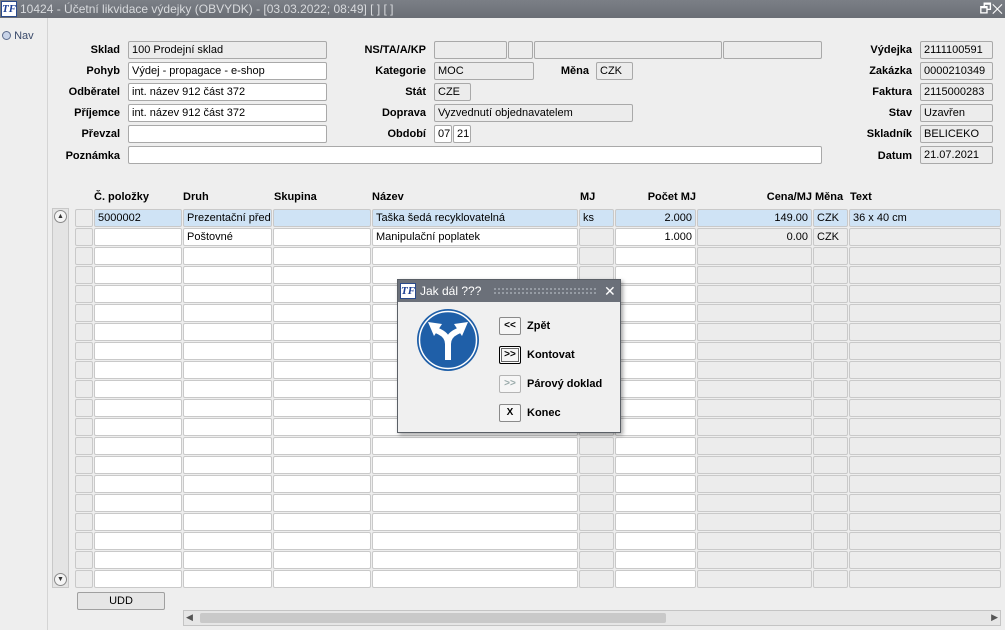 Image resolution: width=1005 pixels, height=630 pixels. Describe the element at coordinates (462, 134) in the screenshot. I see `field-obdobi-year: 21` at that location.